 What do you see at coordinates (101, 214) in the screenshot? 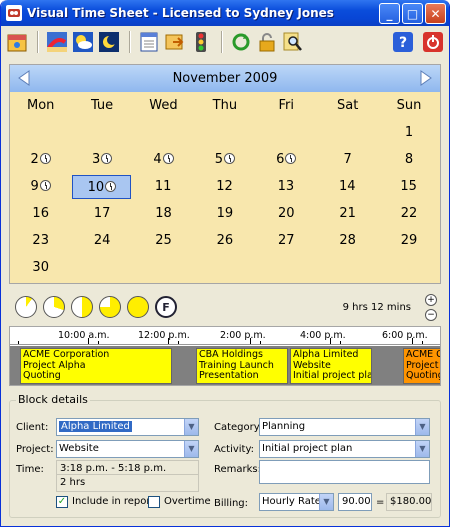
I see `calendar-day-17: 17` at bounding box center [101, 214].